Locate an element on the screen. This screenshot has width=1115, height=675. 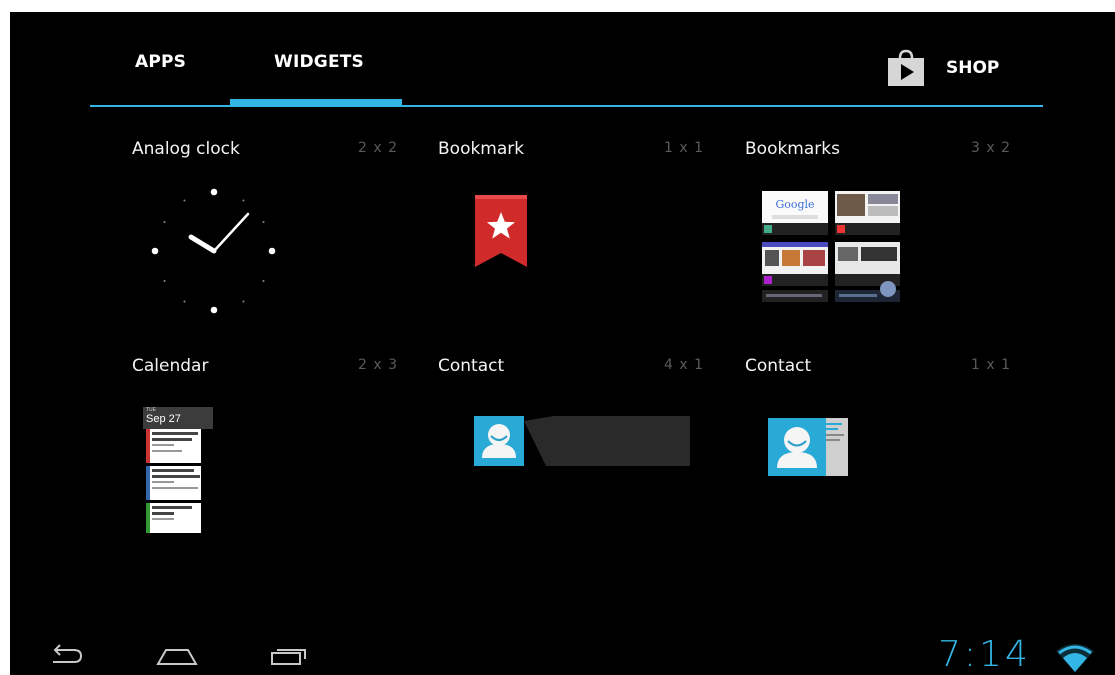
wifi-icon is located at coordinates (1075, 658).